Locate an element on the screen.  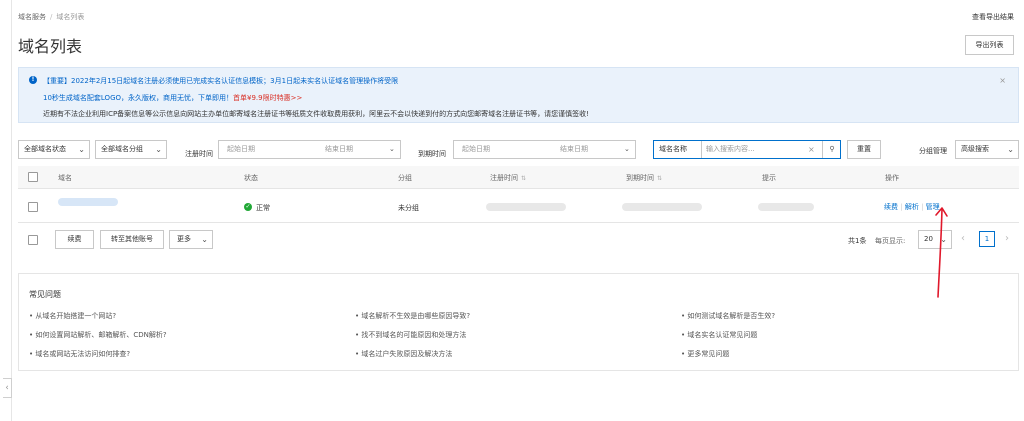
faq-item: • 域名实名认证常见问题 is located at coordinates (719, 335).